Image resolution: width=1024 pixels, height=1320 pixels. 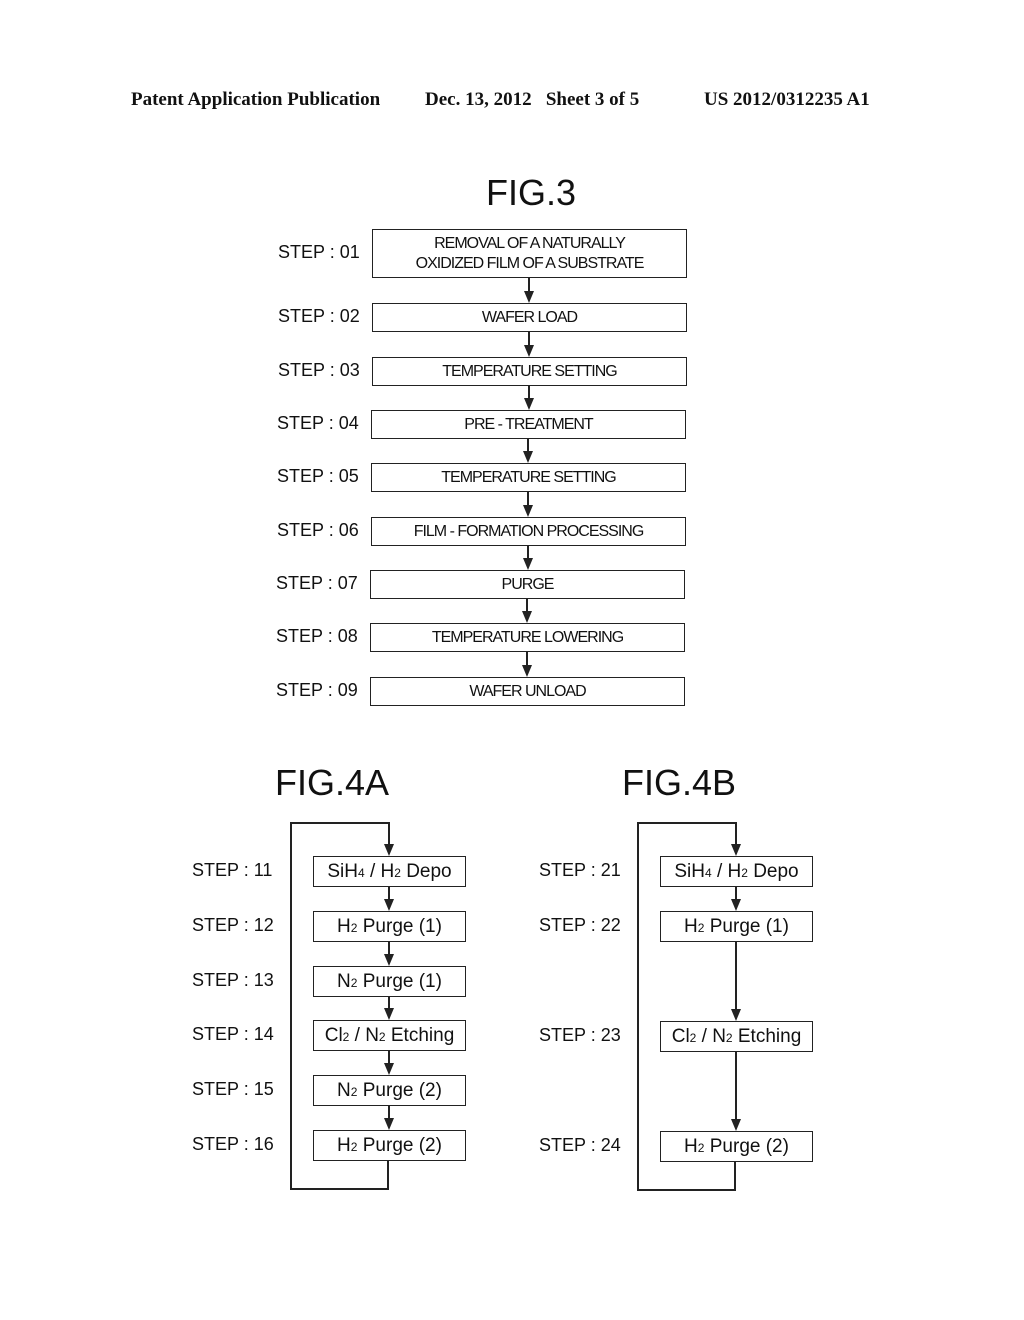 What do you see at coordinates (532, 99) in the screenshot?
I see `publication-date-sheet: Dec. 13, 2012 Sheet 3 of 5` at bounding box center [532, 99].